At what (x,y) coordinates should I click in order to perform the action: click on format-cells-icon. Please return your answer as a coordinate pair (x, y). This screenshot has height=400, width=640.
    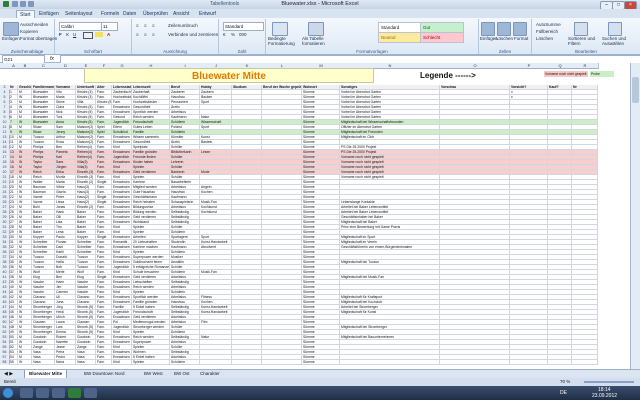
    Looking at the image, I should click on (520, 29).